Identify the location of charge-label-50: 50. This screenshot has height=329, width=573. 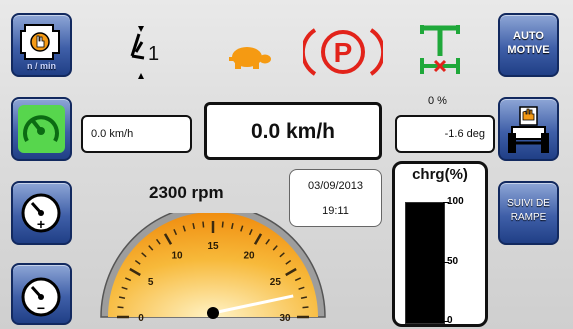
(453, 261).